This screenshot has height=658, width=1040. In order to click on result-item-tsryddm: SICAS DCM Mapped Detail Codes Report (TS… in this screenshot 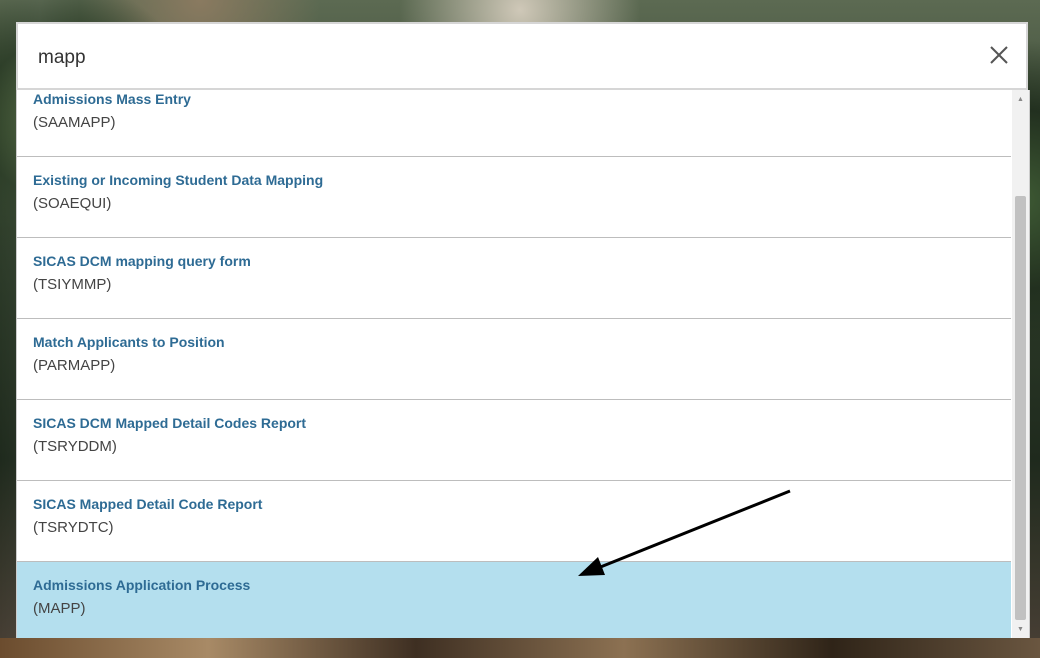, I will do `click(514, 440)`.